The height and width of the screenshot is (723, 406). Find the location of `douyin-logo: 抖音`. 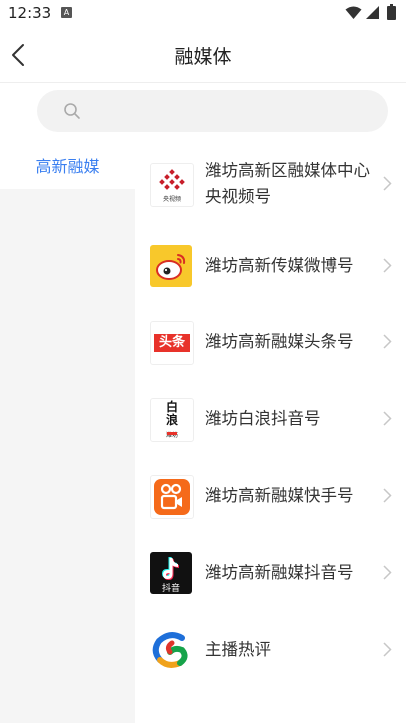

douyin-logo: 抖音 is located at coordinates (171, 573).